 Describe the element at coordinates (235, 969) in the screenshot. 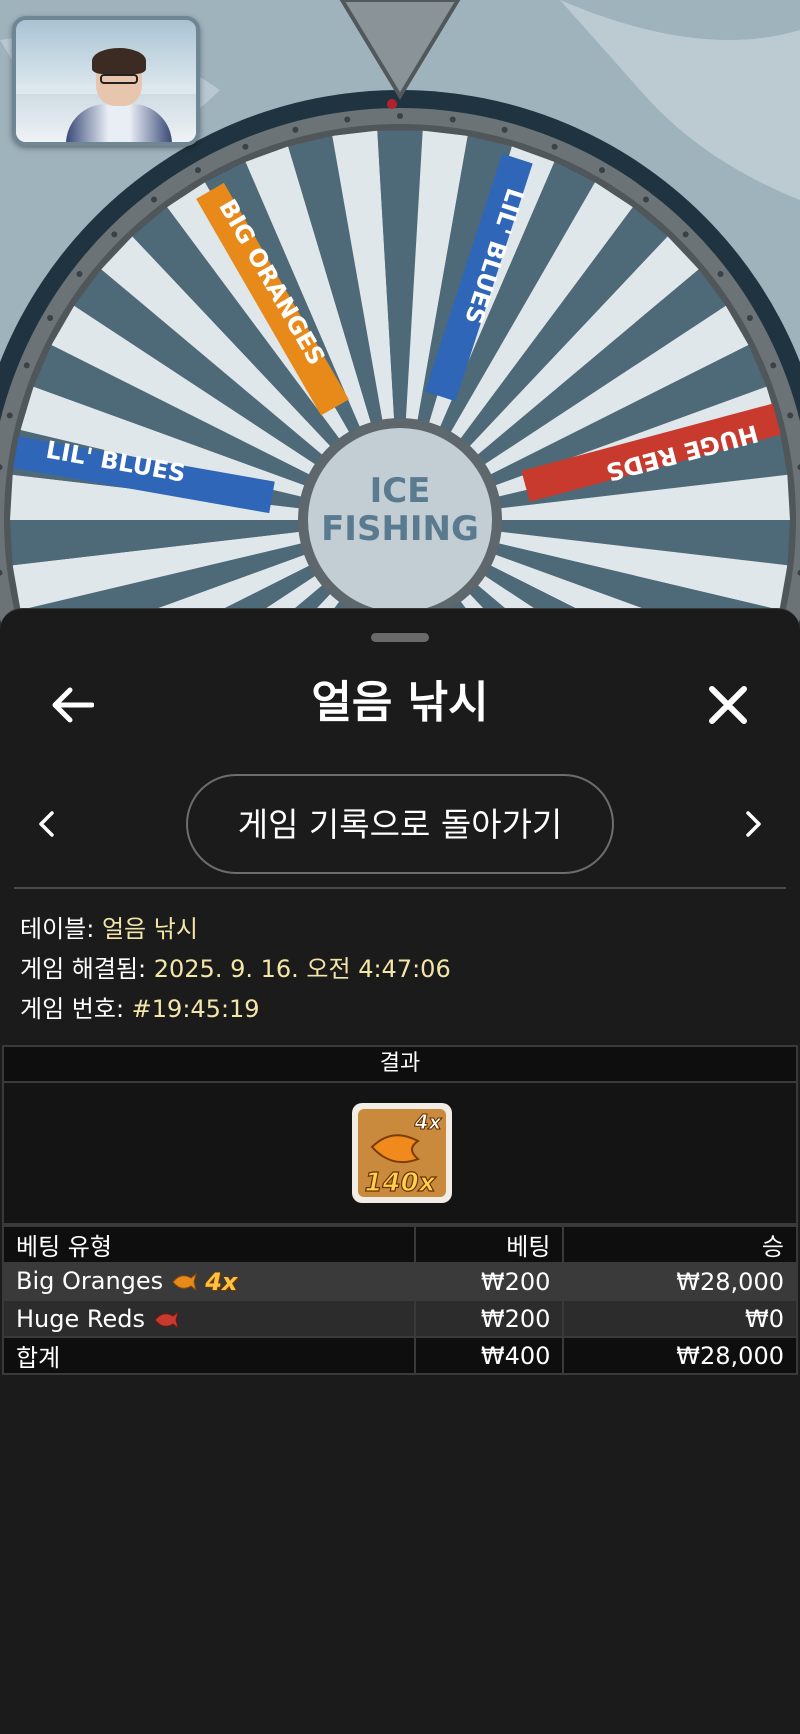

I see `info-resolved: 게임 해결됨: 2025. 9. 16. 오전 4:47:06` at that location.